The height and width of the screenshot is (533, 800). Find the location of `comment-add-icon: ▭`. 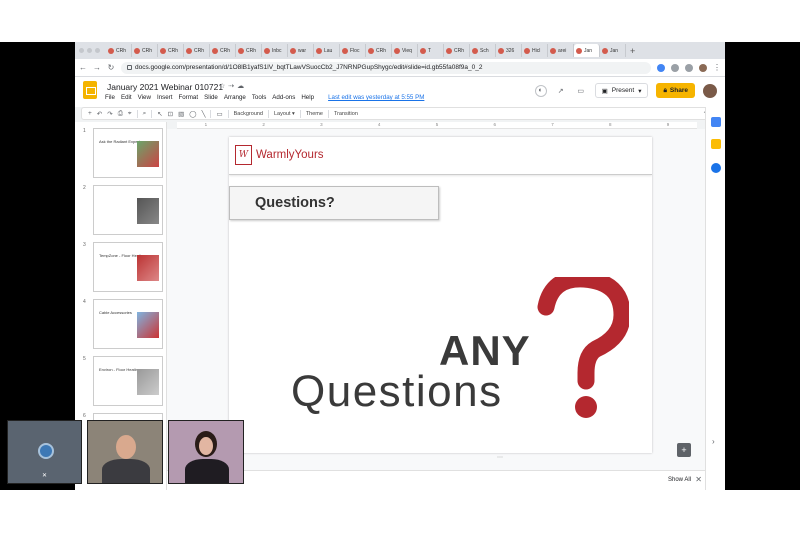

comment-add-icon: ▭ is located at coordinates (219, 114).